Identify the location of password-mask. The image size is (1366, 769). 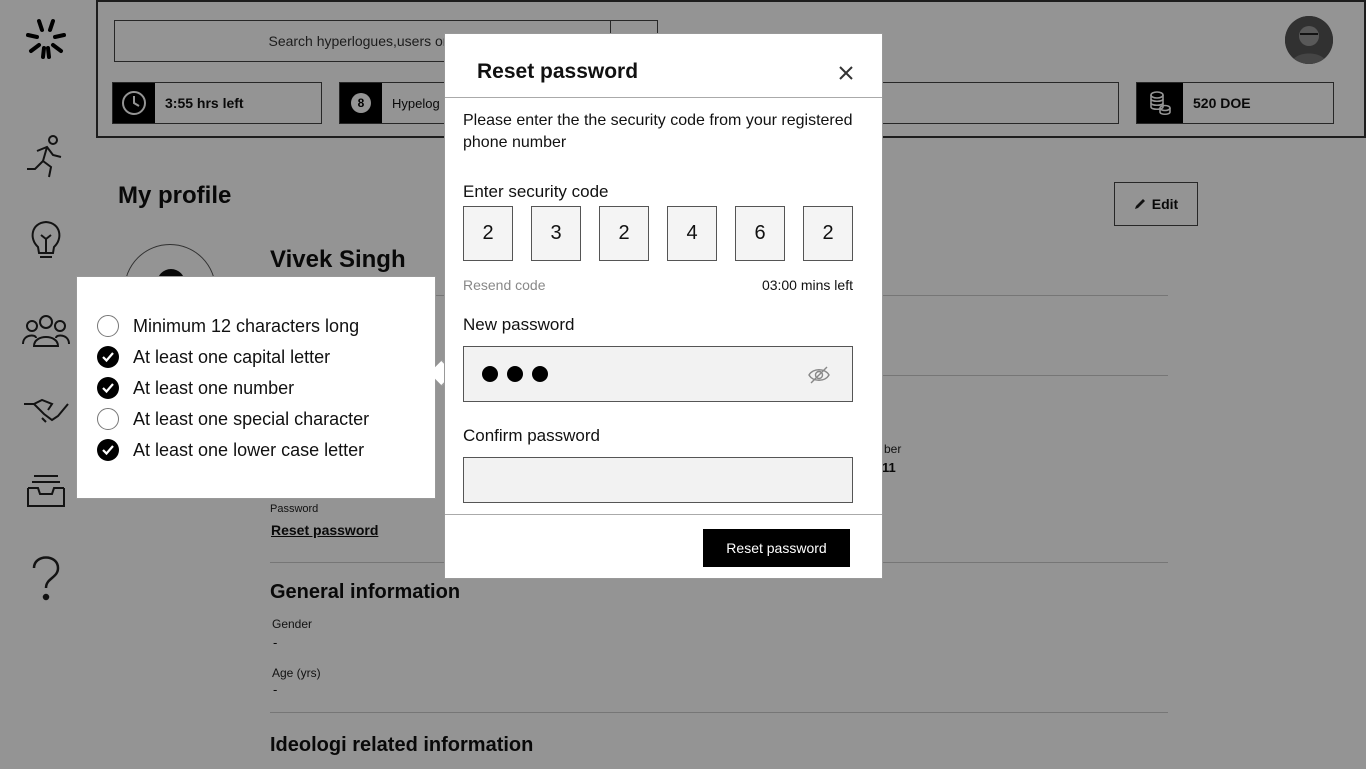
(515, 374).